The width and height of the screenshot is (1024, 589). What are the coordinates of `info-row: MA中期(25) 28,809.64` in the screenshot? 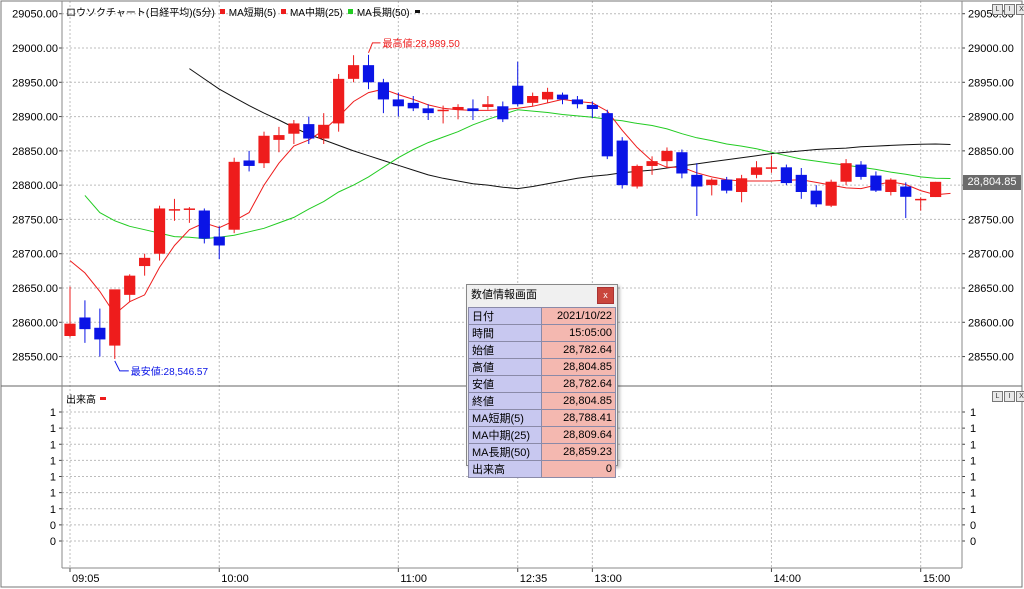 It's located at (542, 435).